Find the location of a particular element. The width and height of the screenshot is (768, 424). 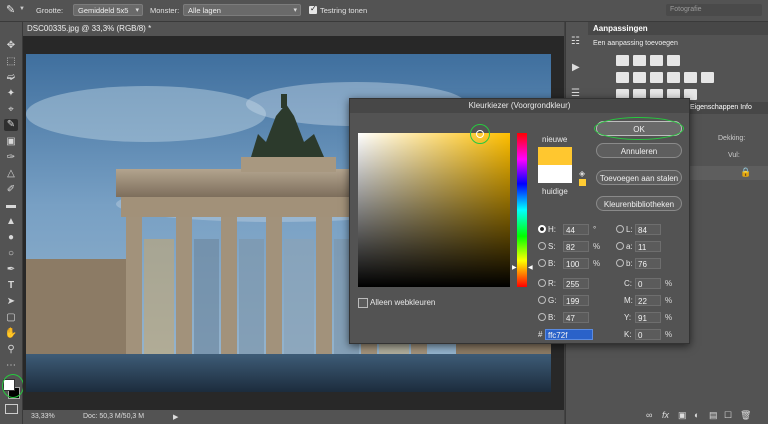

magenta-input: 22 is located at coordinates (648, 300).